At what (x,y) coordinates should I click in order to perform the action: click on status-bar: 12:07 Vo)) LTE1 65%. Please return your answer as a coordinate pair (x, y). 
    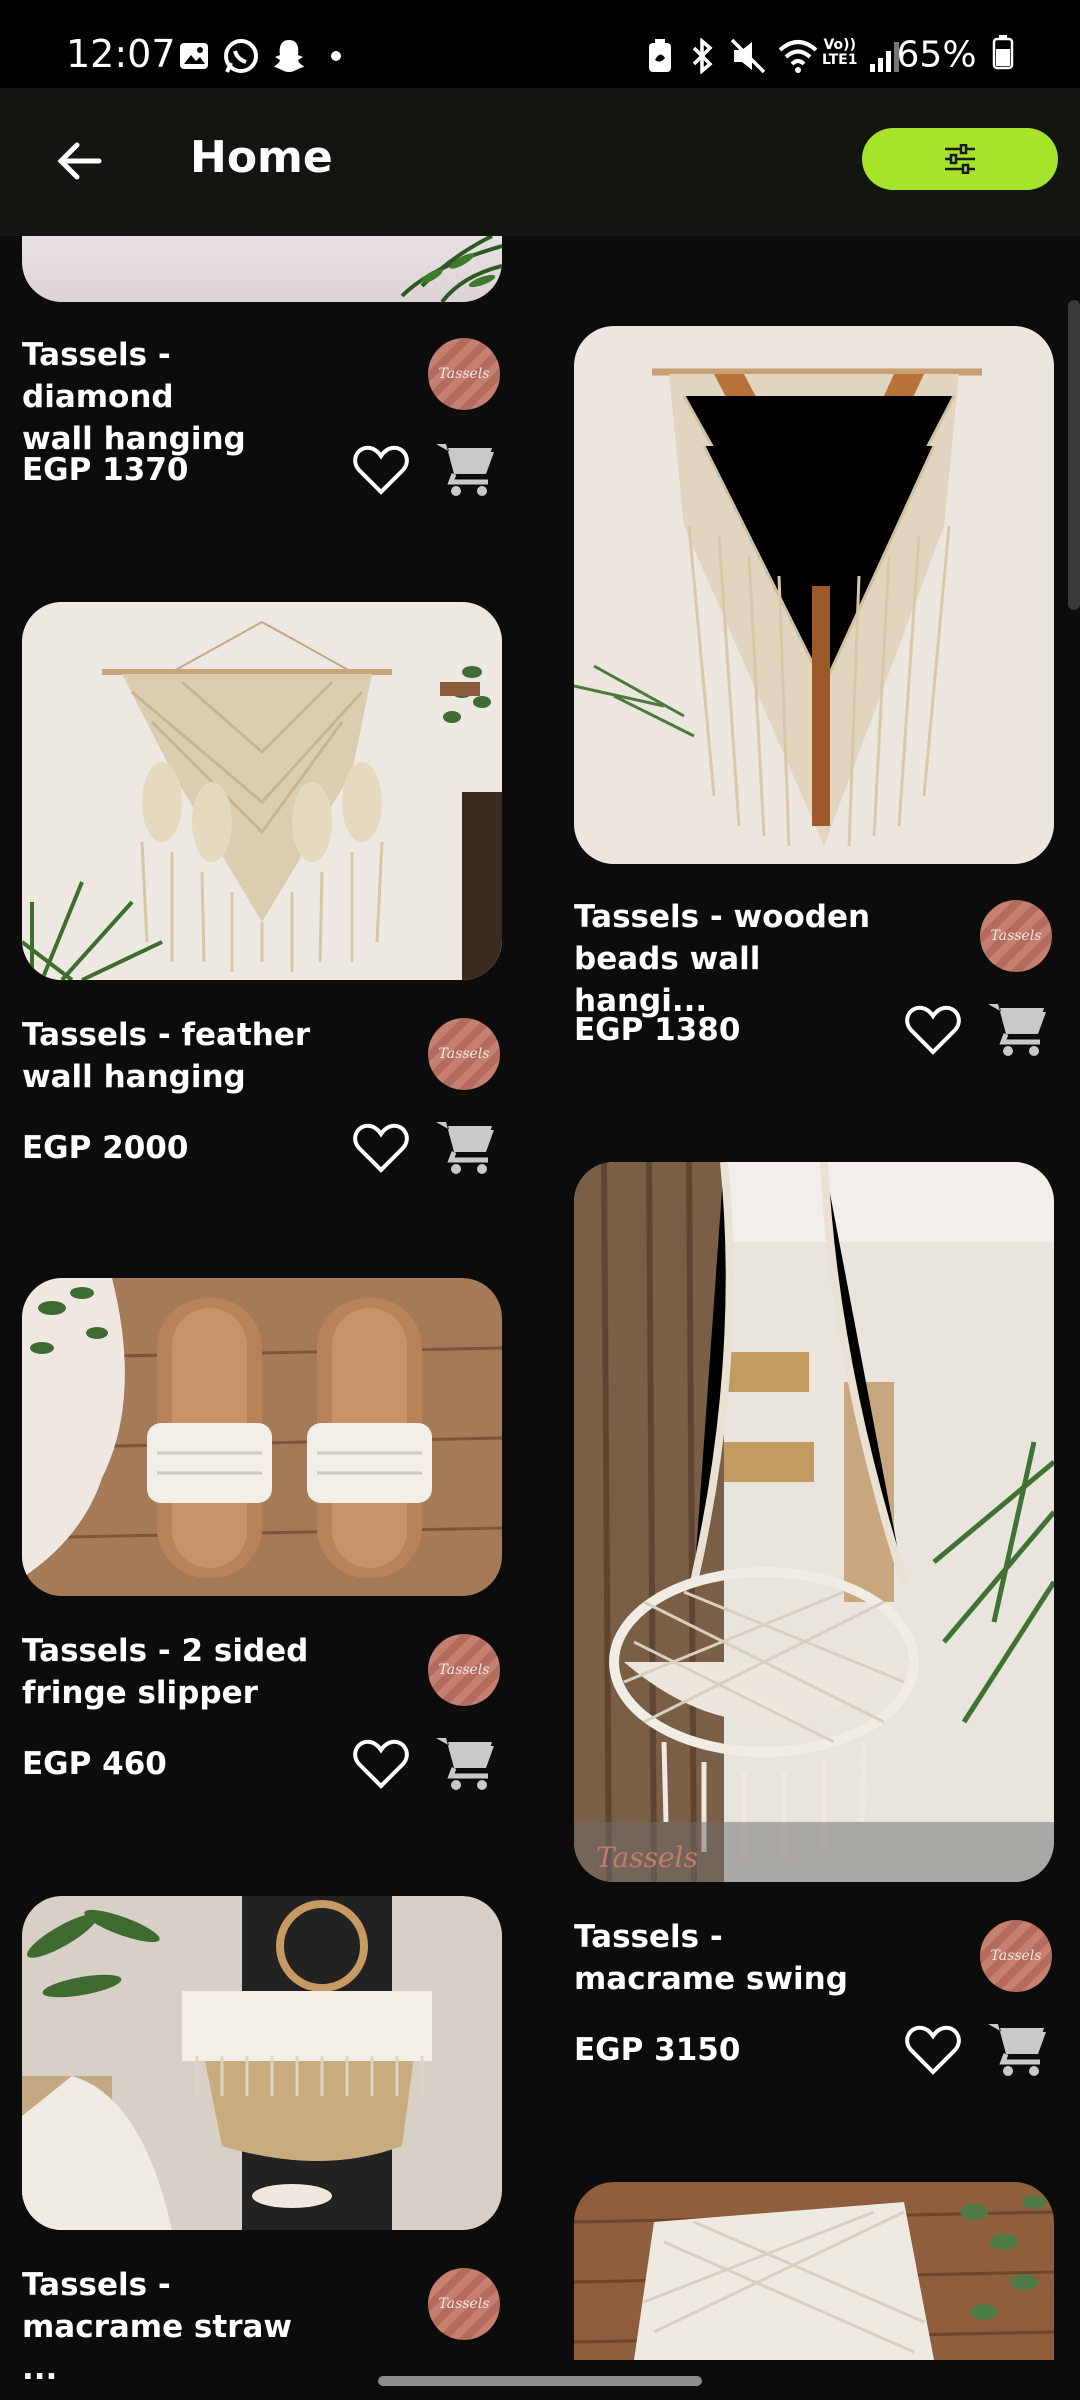
    Looking at the image, I should click on (540, 44).